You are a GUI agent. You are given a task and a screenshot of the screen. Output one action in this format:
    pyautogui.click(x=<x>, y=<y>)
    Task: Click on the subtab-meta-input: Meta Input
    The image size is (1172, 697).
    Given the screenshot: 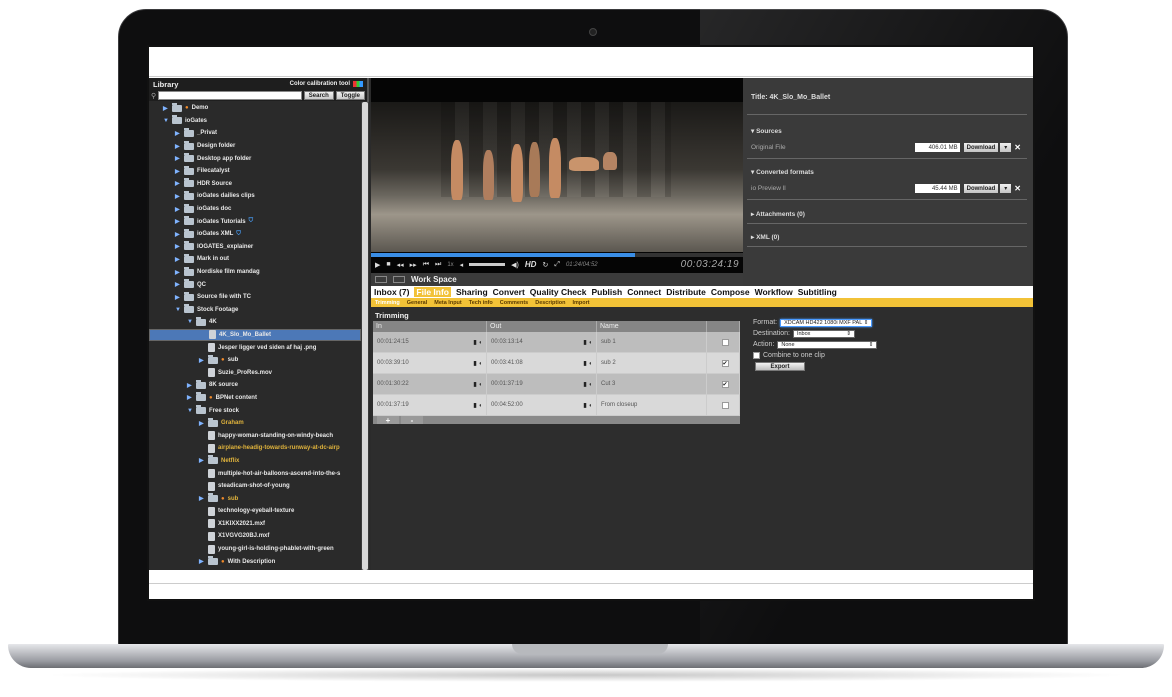 What is the action you would take?
    pyautogui.click(x=448, y=303)
    